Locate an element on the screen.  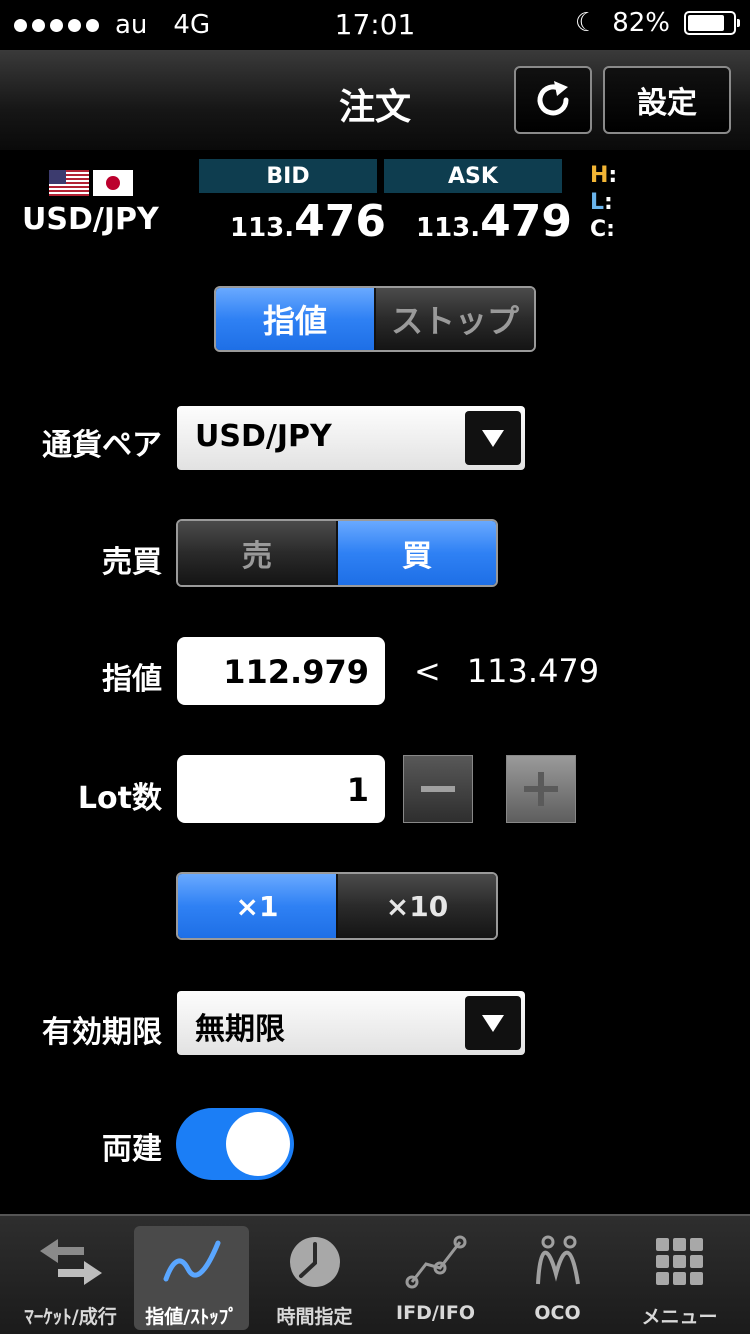
low-row: L: is located at coordinates (603, 202).